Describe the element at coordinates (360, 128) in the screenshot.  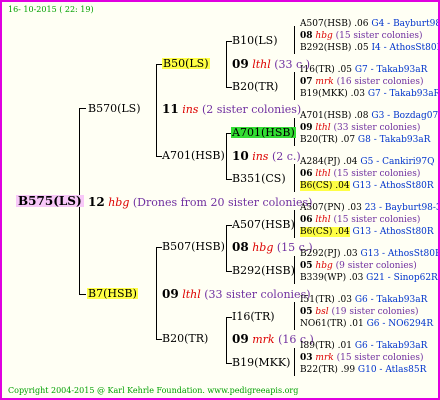
I see `ancestor-colonies: 09 lthl (33 sister colonies)` at that location.